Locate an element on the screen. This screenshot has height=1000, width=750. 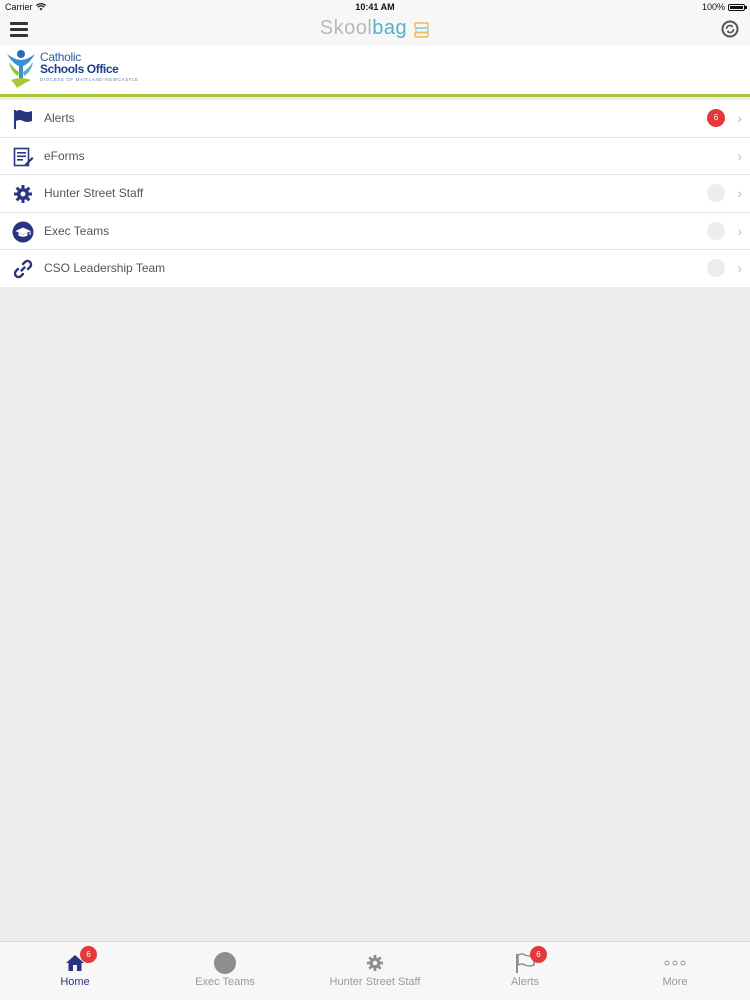
battery-icon is located at coordinates (737, 7).